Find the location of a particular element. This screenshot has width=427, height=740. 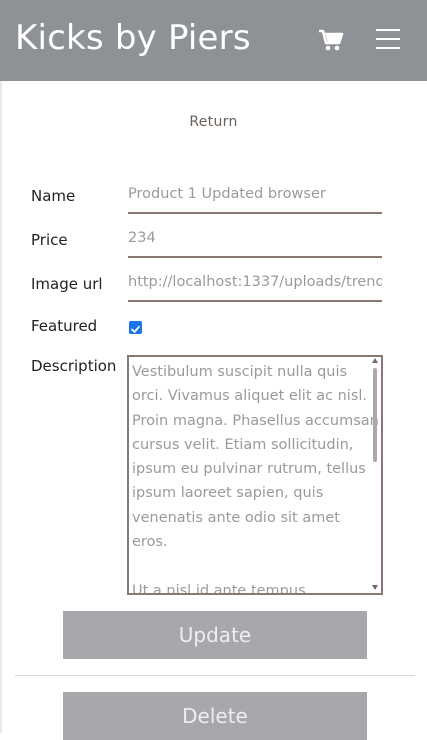

featured-label: Featured is located at coordinates (64, 326).